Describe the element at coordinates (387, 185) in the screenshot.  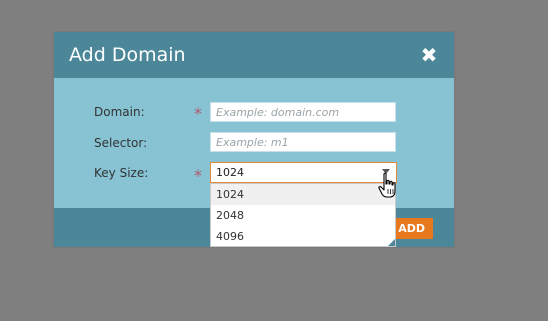
I see `hand-cursor-icon` at that location.